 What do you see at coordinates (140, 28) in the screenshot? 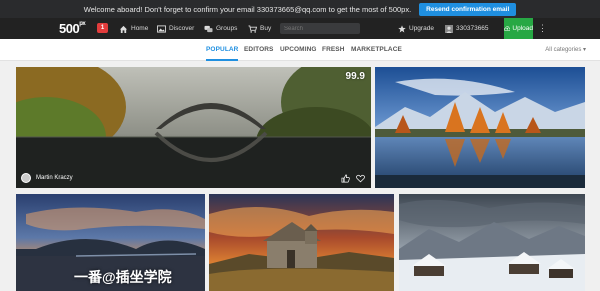
I see `nav-home-label: Home` at bounding box center [140, 28].